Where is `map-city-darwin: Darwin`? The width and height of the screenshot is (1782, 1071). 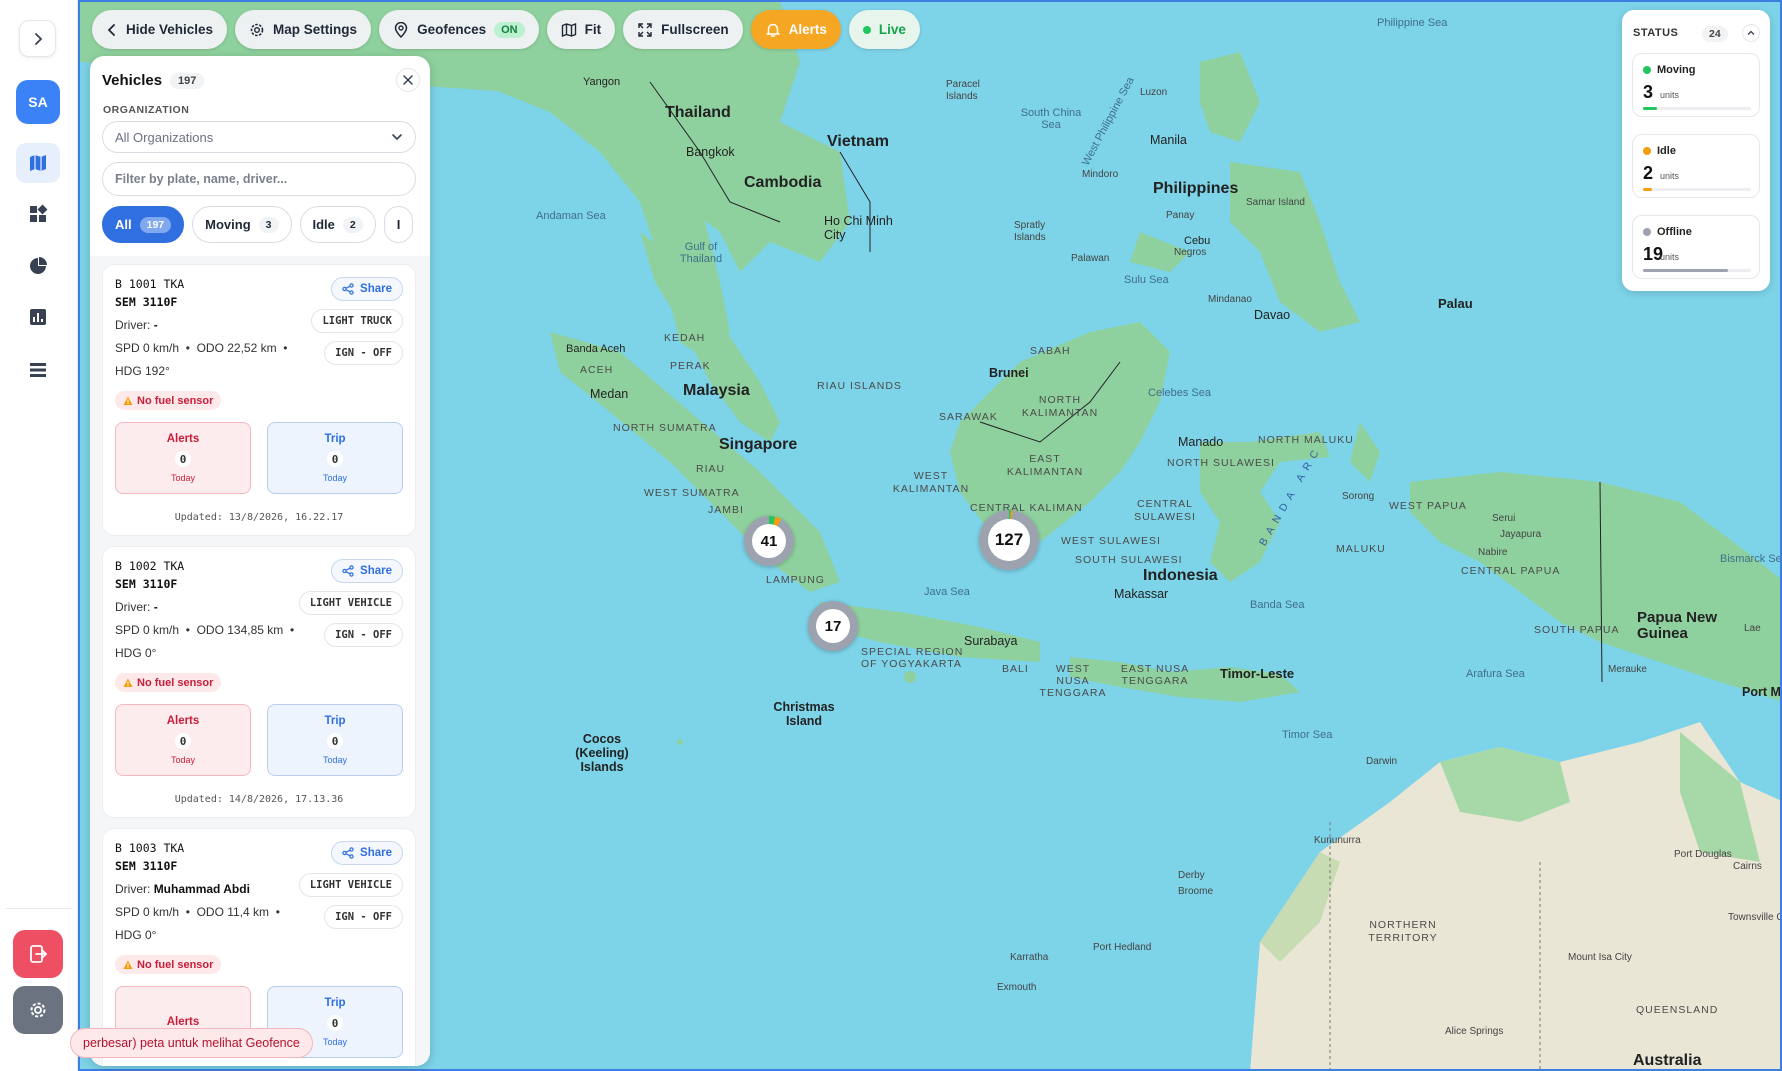 map-city-darwin: Darwin is located at coordinates (1382, 761).